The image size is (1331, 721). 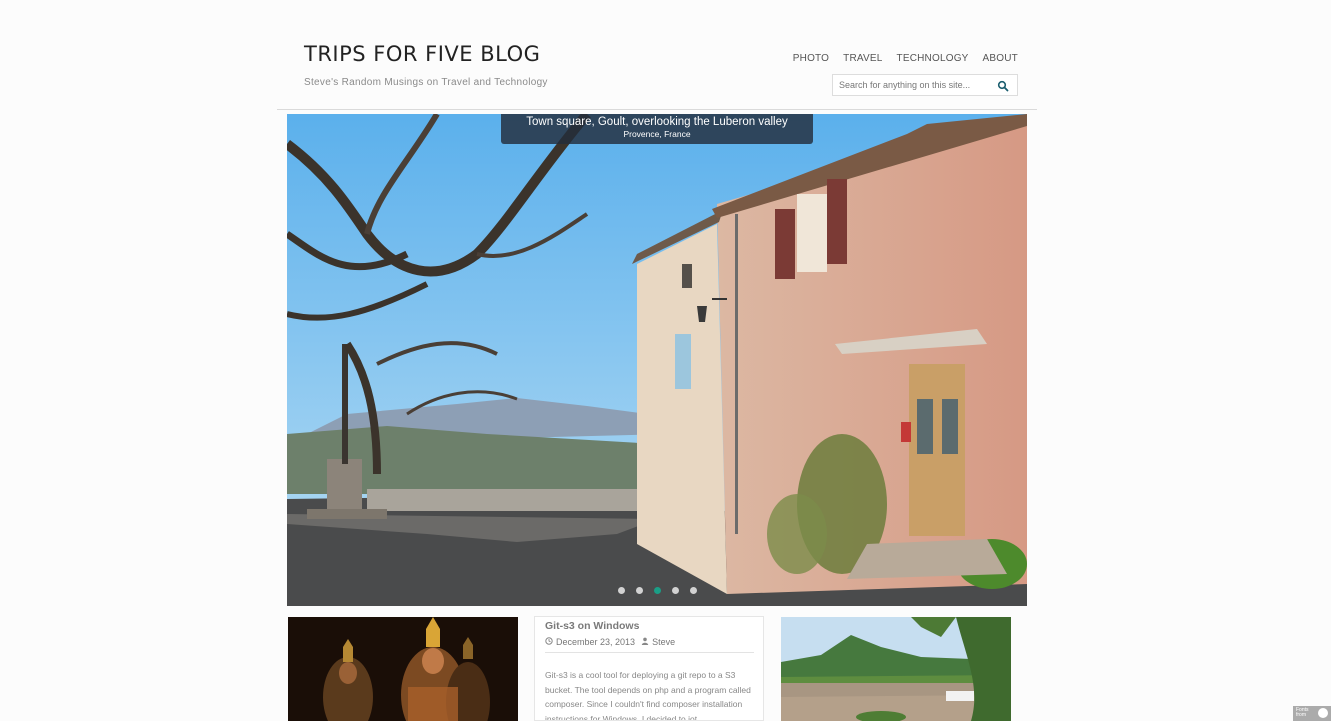 I want to click on header-divider, so click(x=657, y=109).